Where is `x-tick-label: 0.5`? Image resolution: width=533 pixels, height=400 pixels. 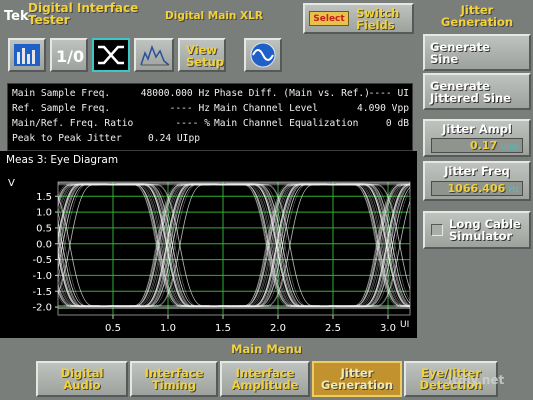
x-tick-label: 0.5 is located at coordinates (113, 328).